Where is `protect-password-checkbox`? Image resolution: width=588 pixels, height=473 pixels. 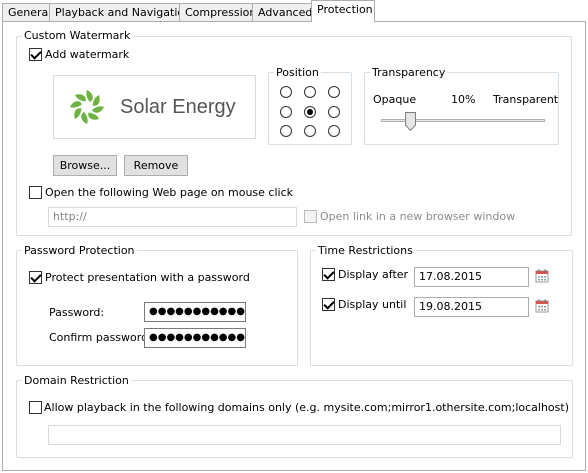
protect-password-checkbox is located at coordinates (35, 277).